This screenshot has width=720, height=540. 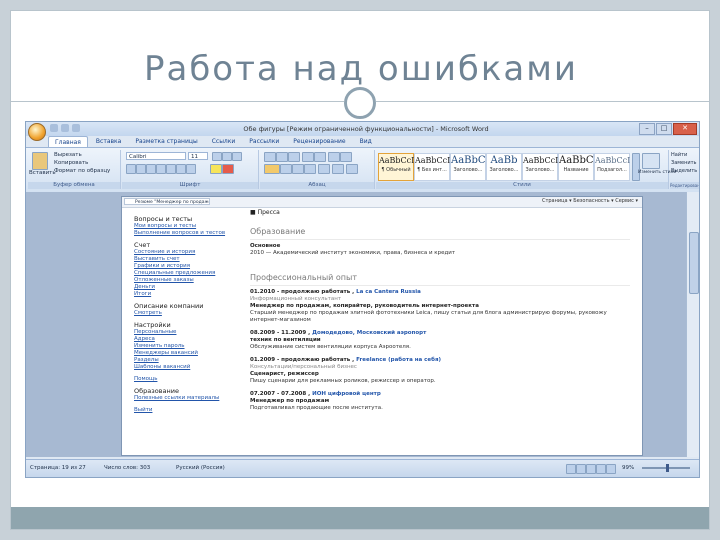 What do you see at coordinates (40, 161) in the screenshot?
I see `paste-icon` at bounding box center [40, 161].